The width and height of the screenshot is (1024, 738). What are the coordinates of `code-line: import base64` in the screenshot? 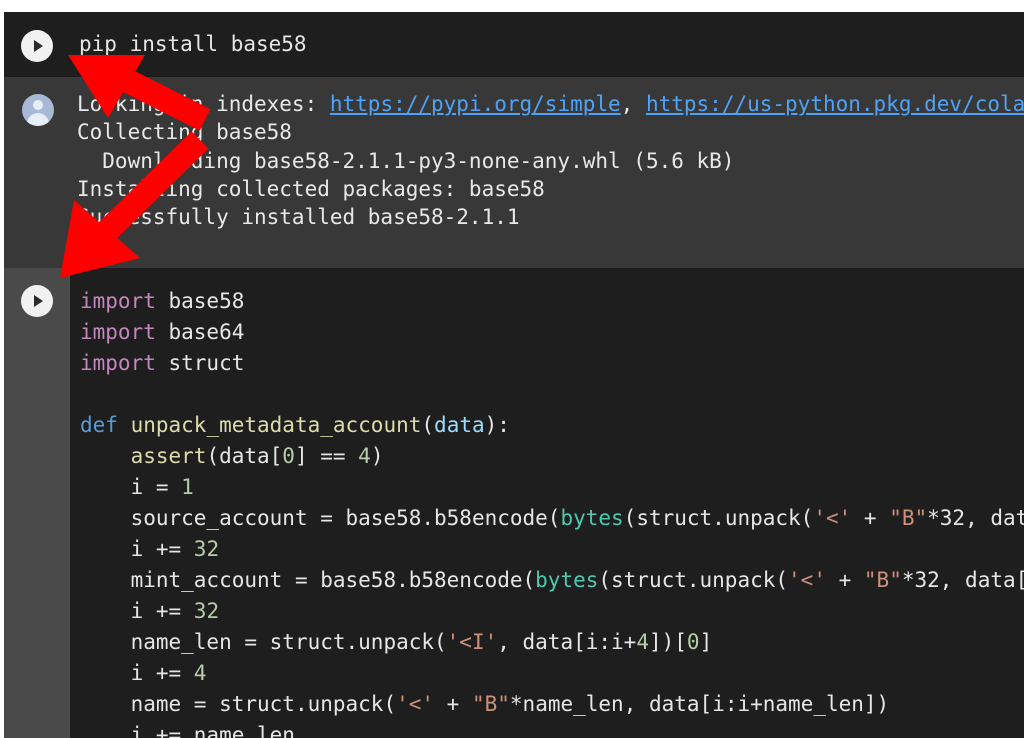 It's located at (162, 332).